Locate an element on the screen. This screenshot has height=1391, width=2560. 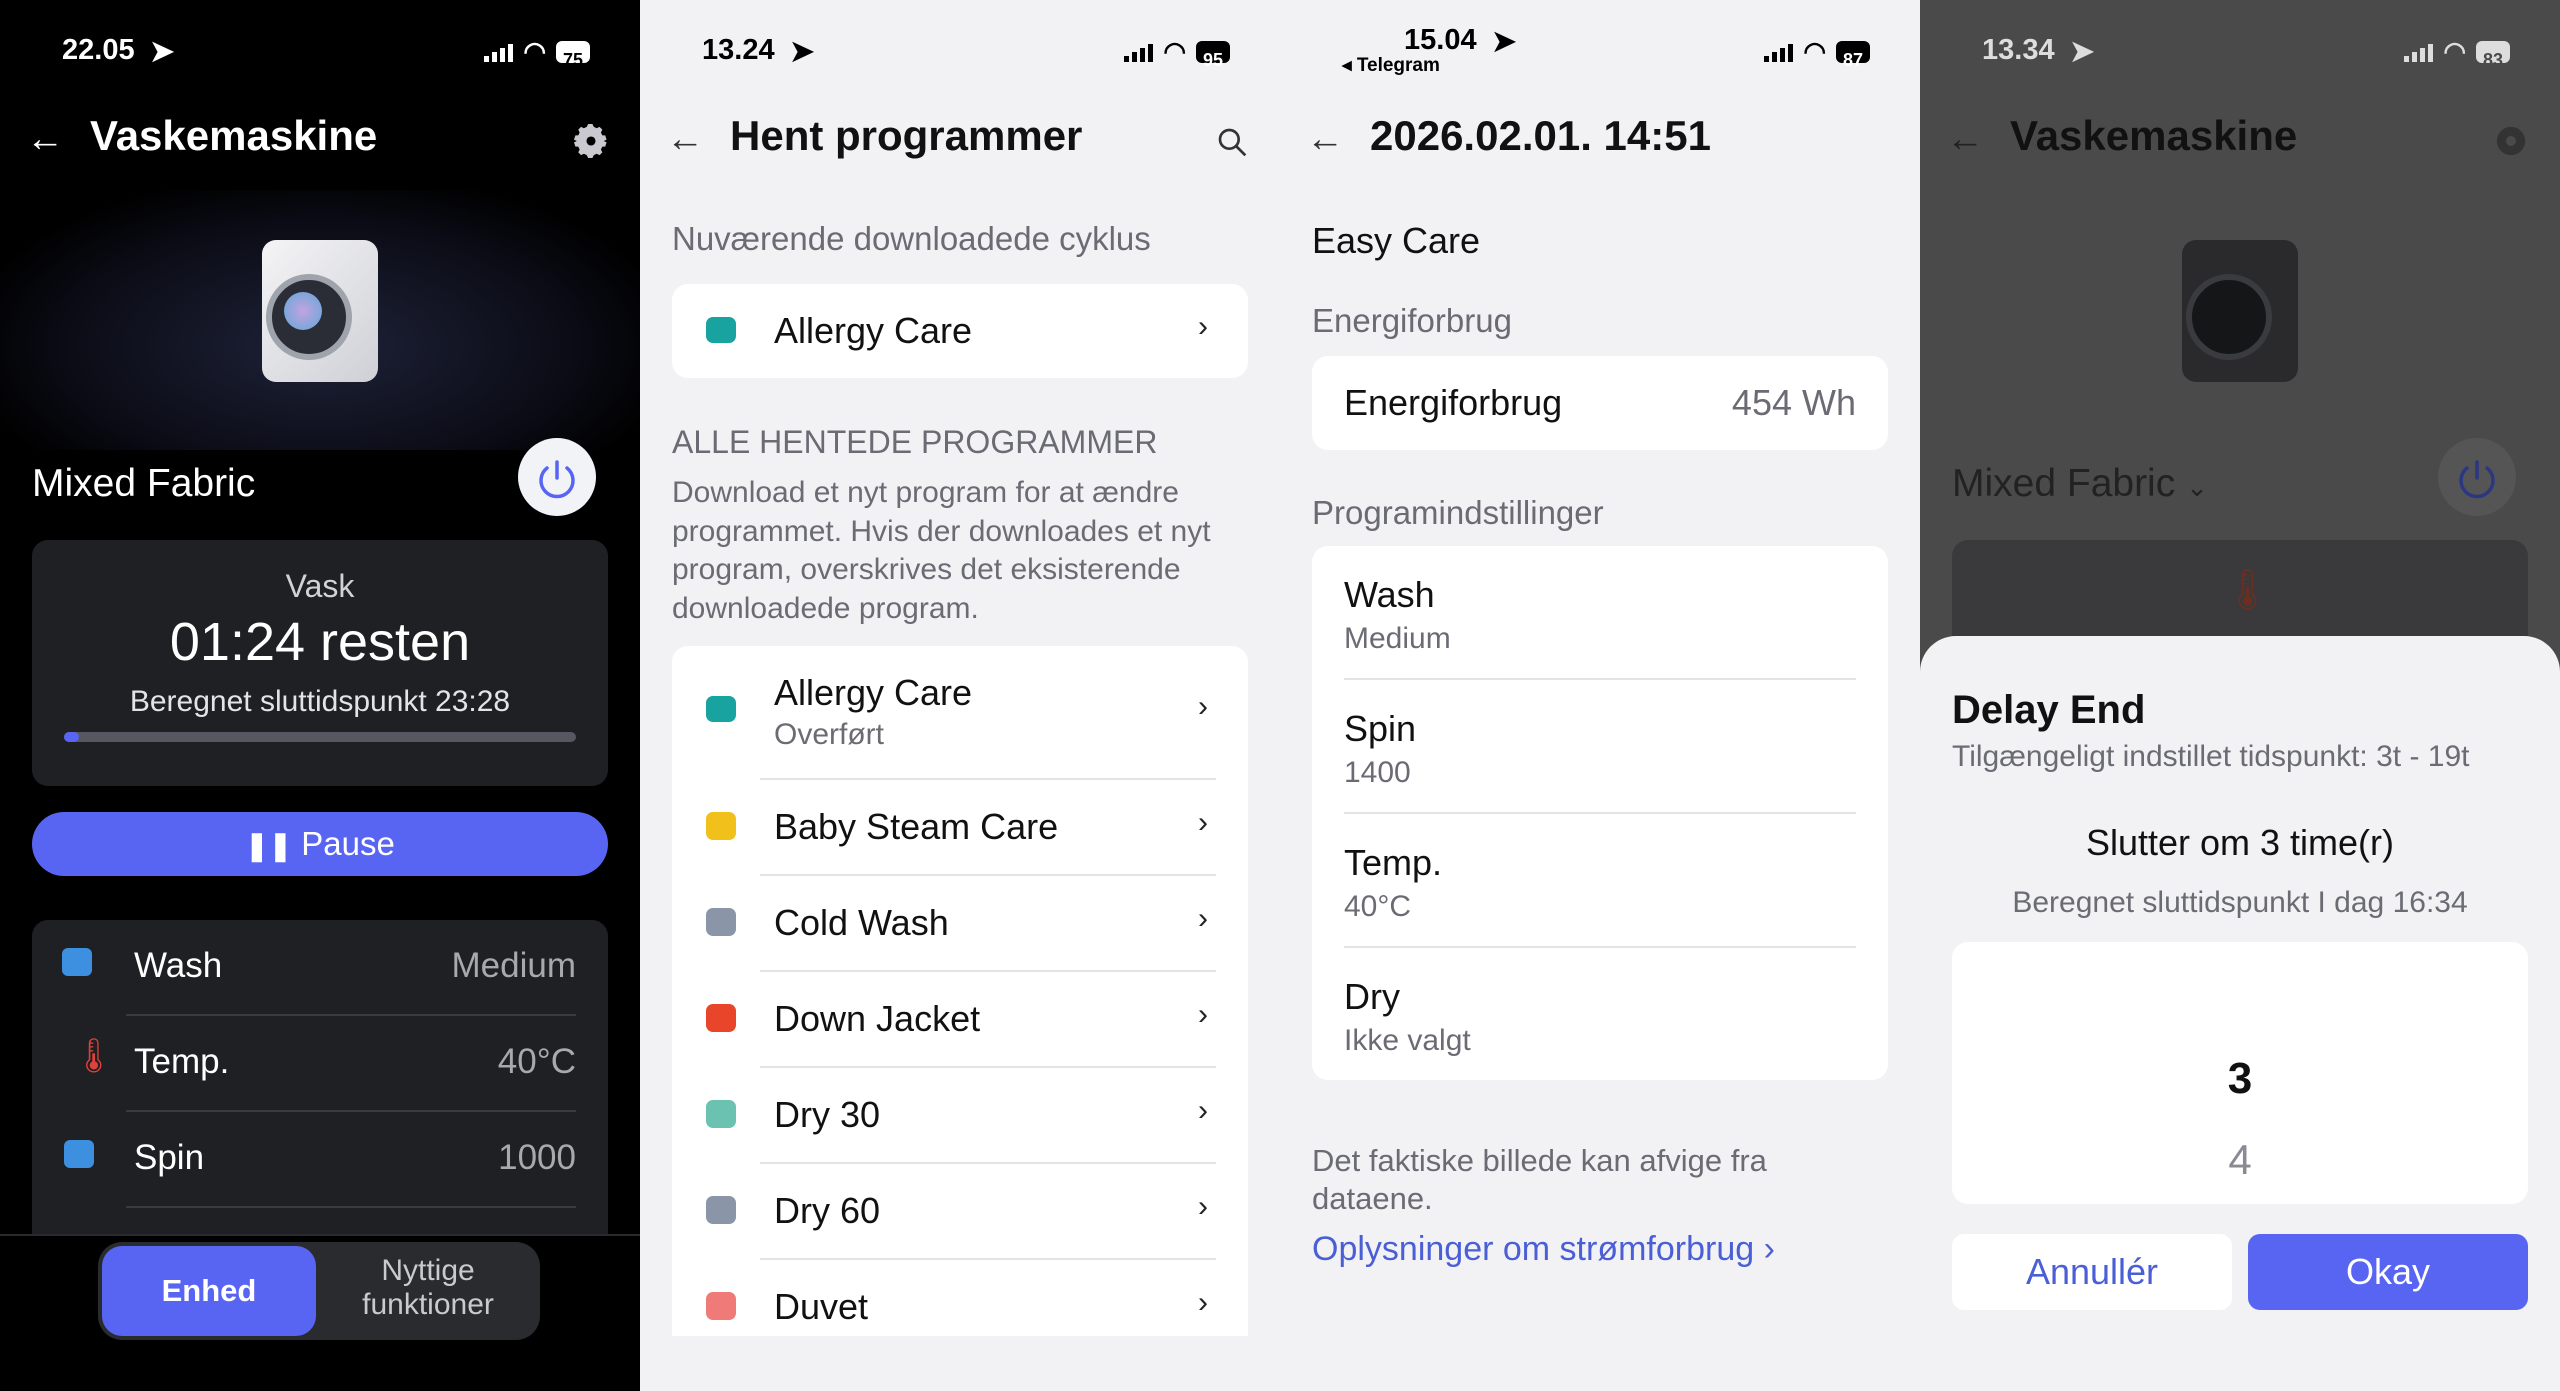
segmented-tabs: Enhed Nyttige funktioner is located at coordinates (319, 1291).